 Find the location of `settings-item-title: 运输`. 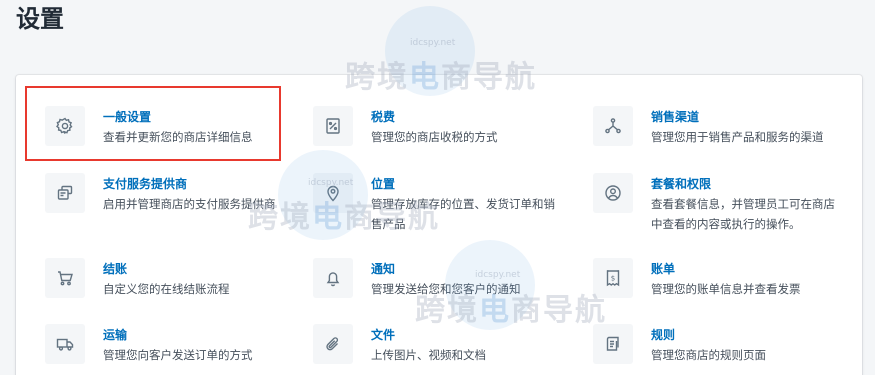

settings-item-title: 运输 is located at coordinates (115, 335).